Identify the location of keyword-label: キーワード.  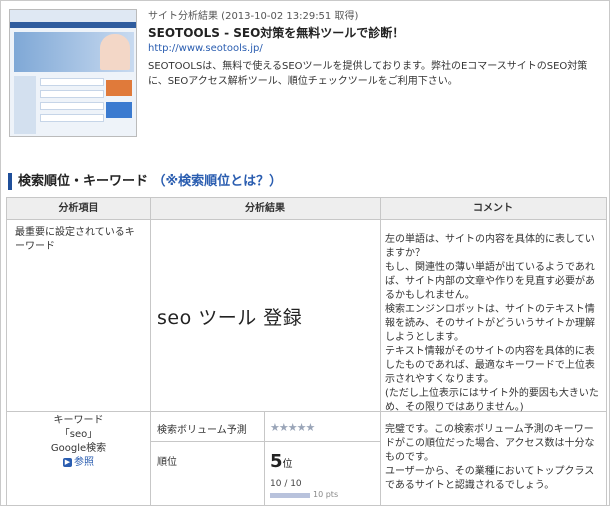
(78, 420).